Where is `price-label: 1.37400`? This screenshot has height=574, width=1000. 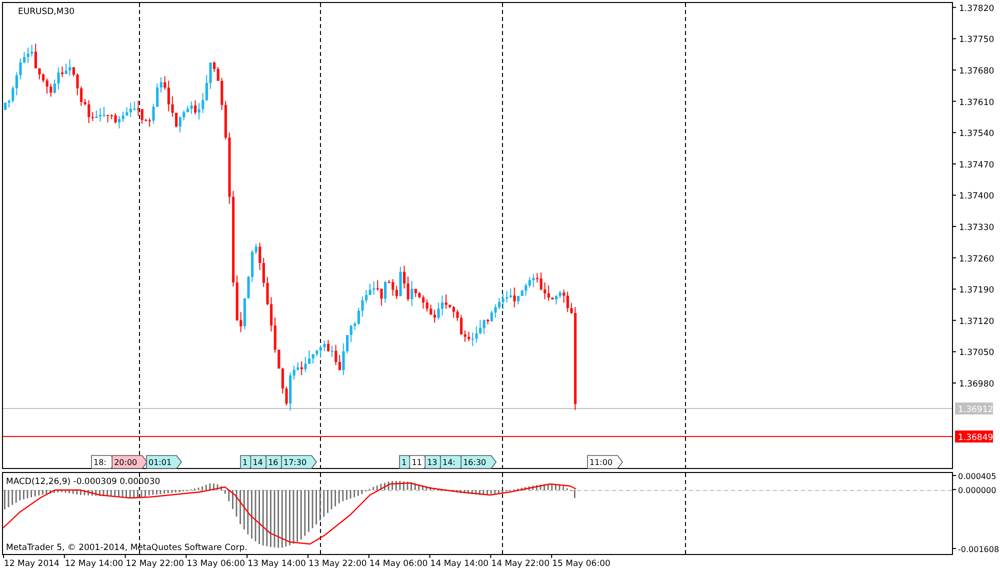
price-label: 1.37400 is located at coordinates (976, 197).